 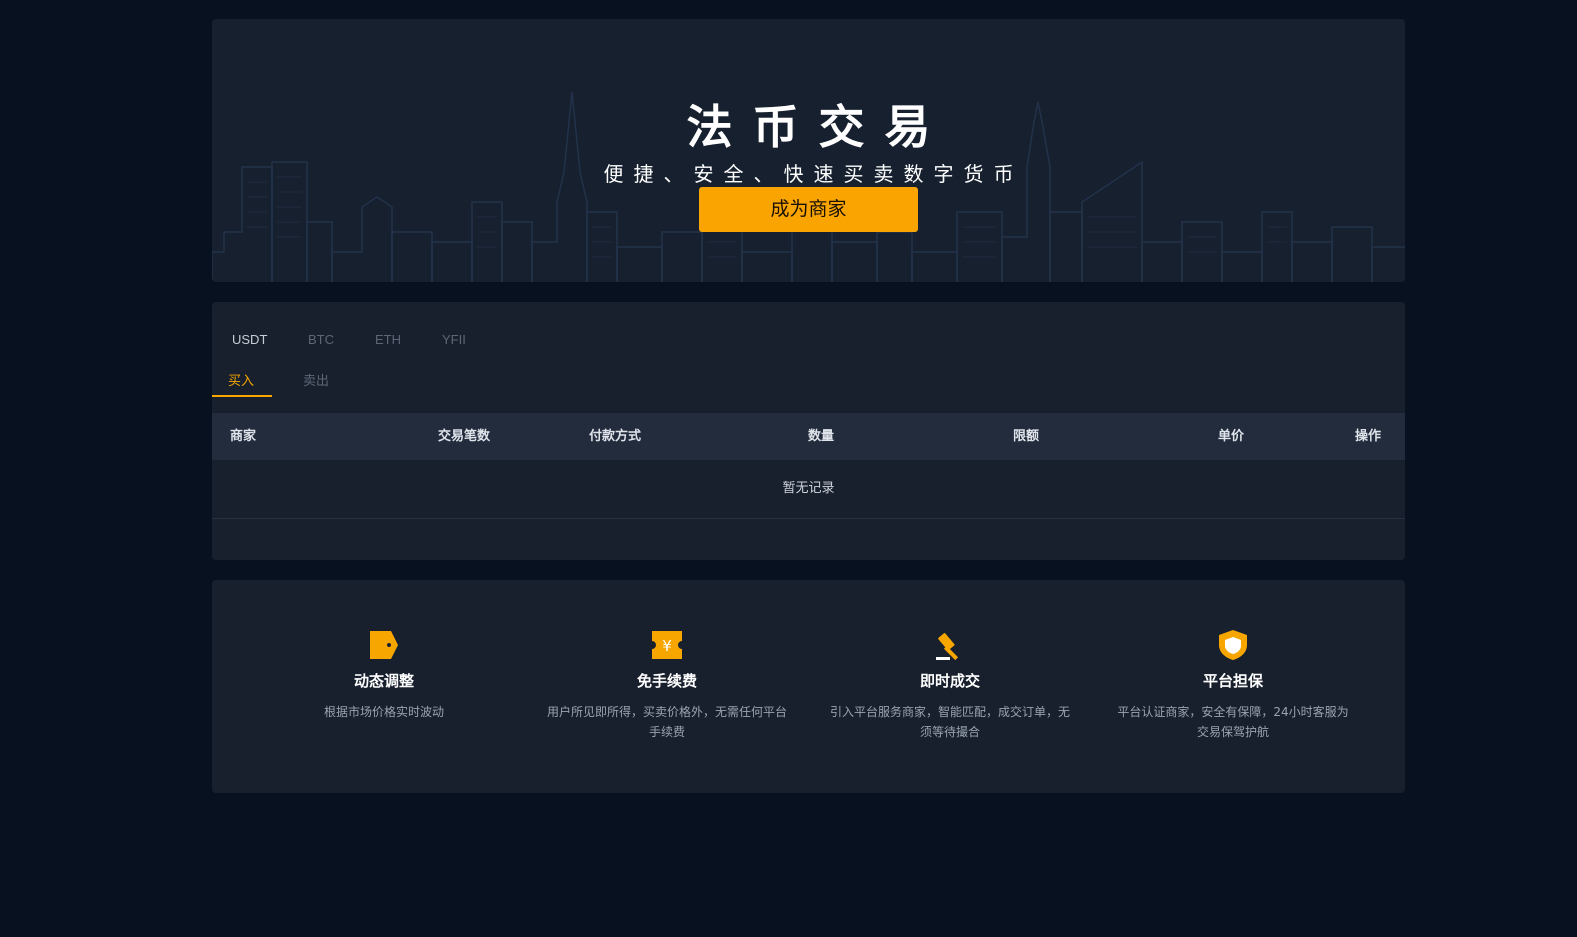 I want to click on shield-icon, so click(x=1233, y=645).